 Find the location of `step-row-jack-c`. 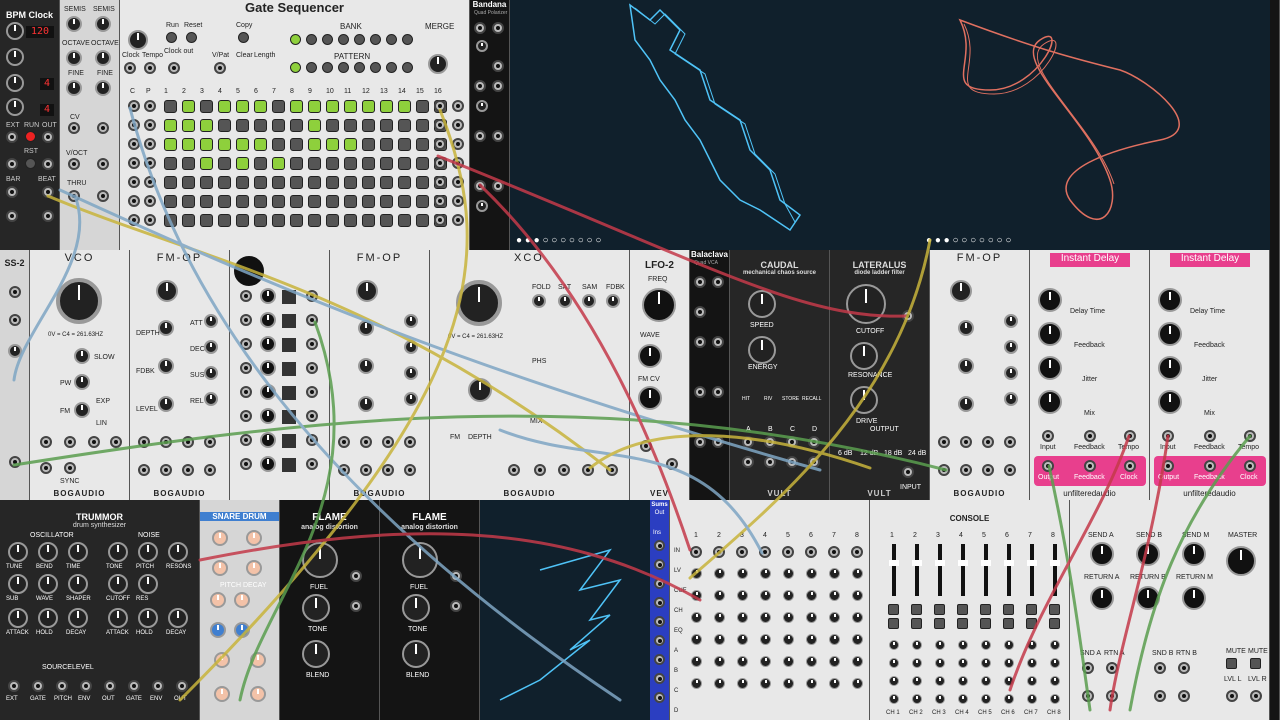

step-row-jack-c is located at coordinates (134, 220).